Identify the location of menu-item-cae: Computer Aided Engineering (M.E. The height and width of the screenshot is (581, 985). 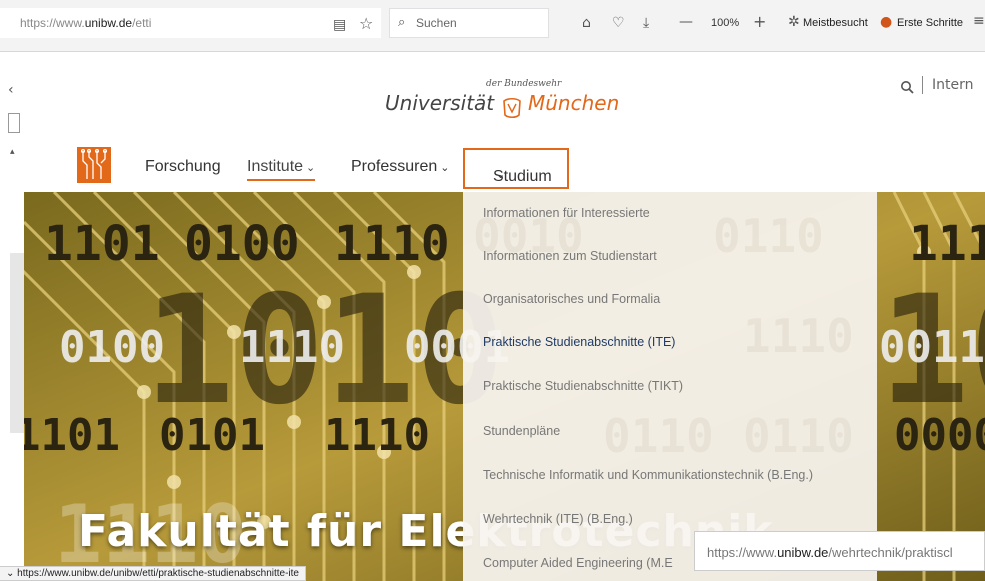
(578, 563).